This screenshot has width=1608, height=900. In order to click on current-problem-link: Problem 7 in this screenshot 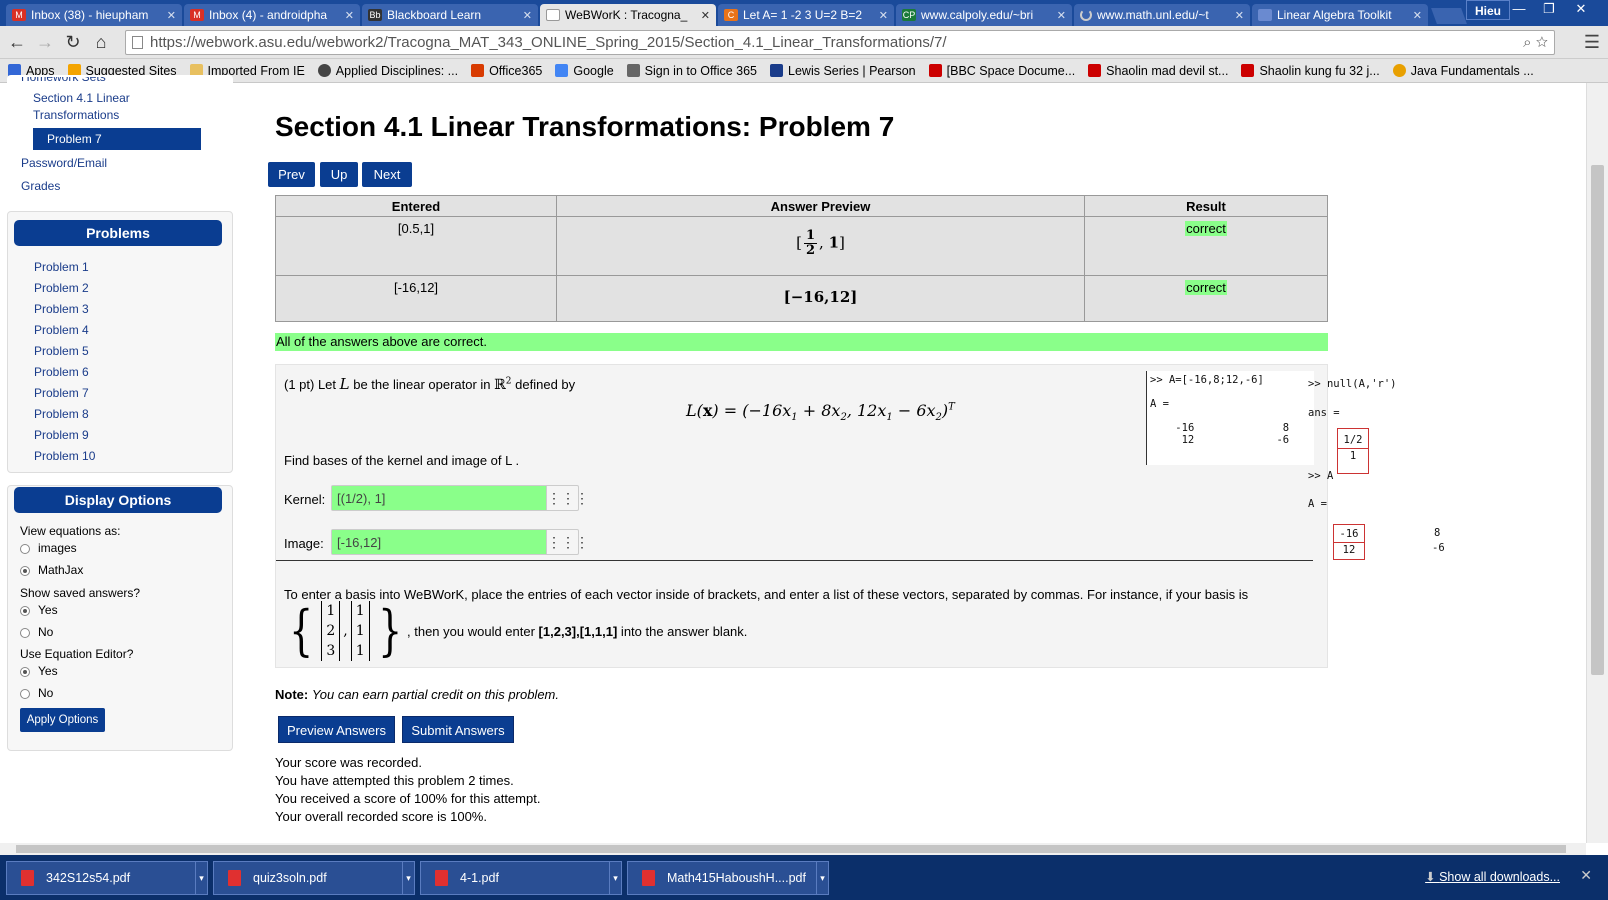, I will do `click(117, 139)`.